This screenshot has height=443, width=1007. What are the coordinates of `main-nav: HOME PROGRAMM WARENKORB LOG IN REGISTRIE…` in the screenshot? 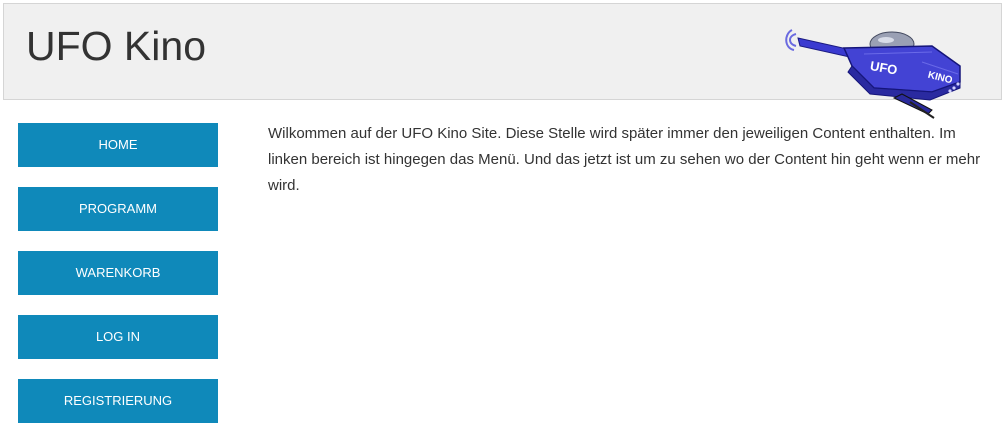 It's located at (118, 283).